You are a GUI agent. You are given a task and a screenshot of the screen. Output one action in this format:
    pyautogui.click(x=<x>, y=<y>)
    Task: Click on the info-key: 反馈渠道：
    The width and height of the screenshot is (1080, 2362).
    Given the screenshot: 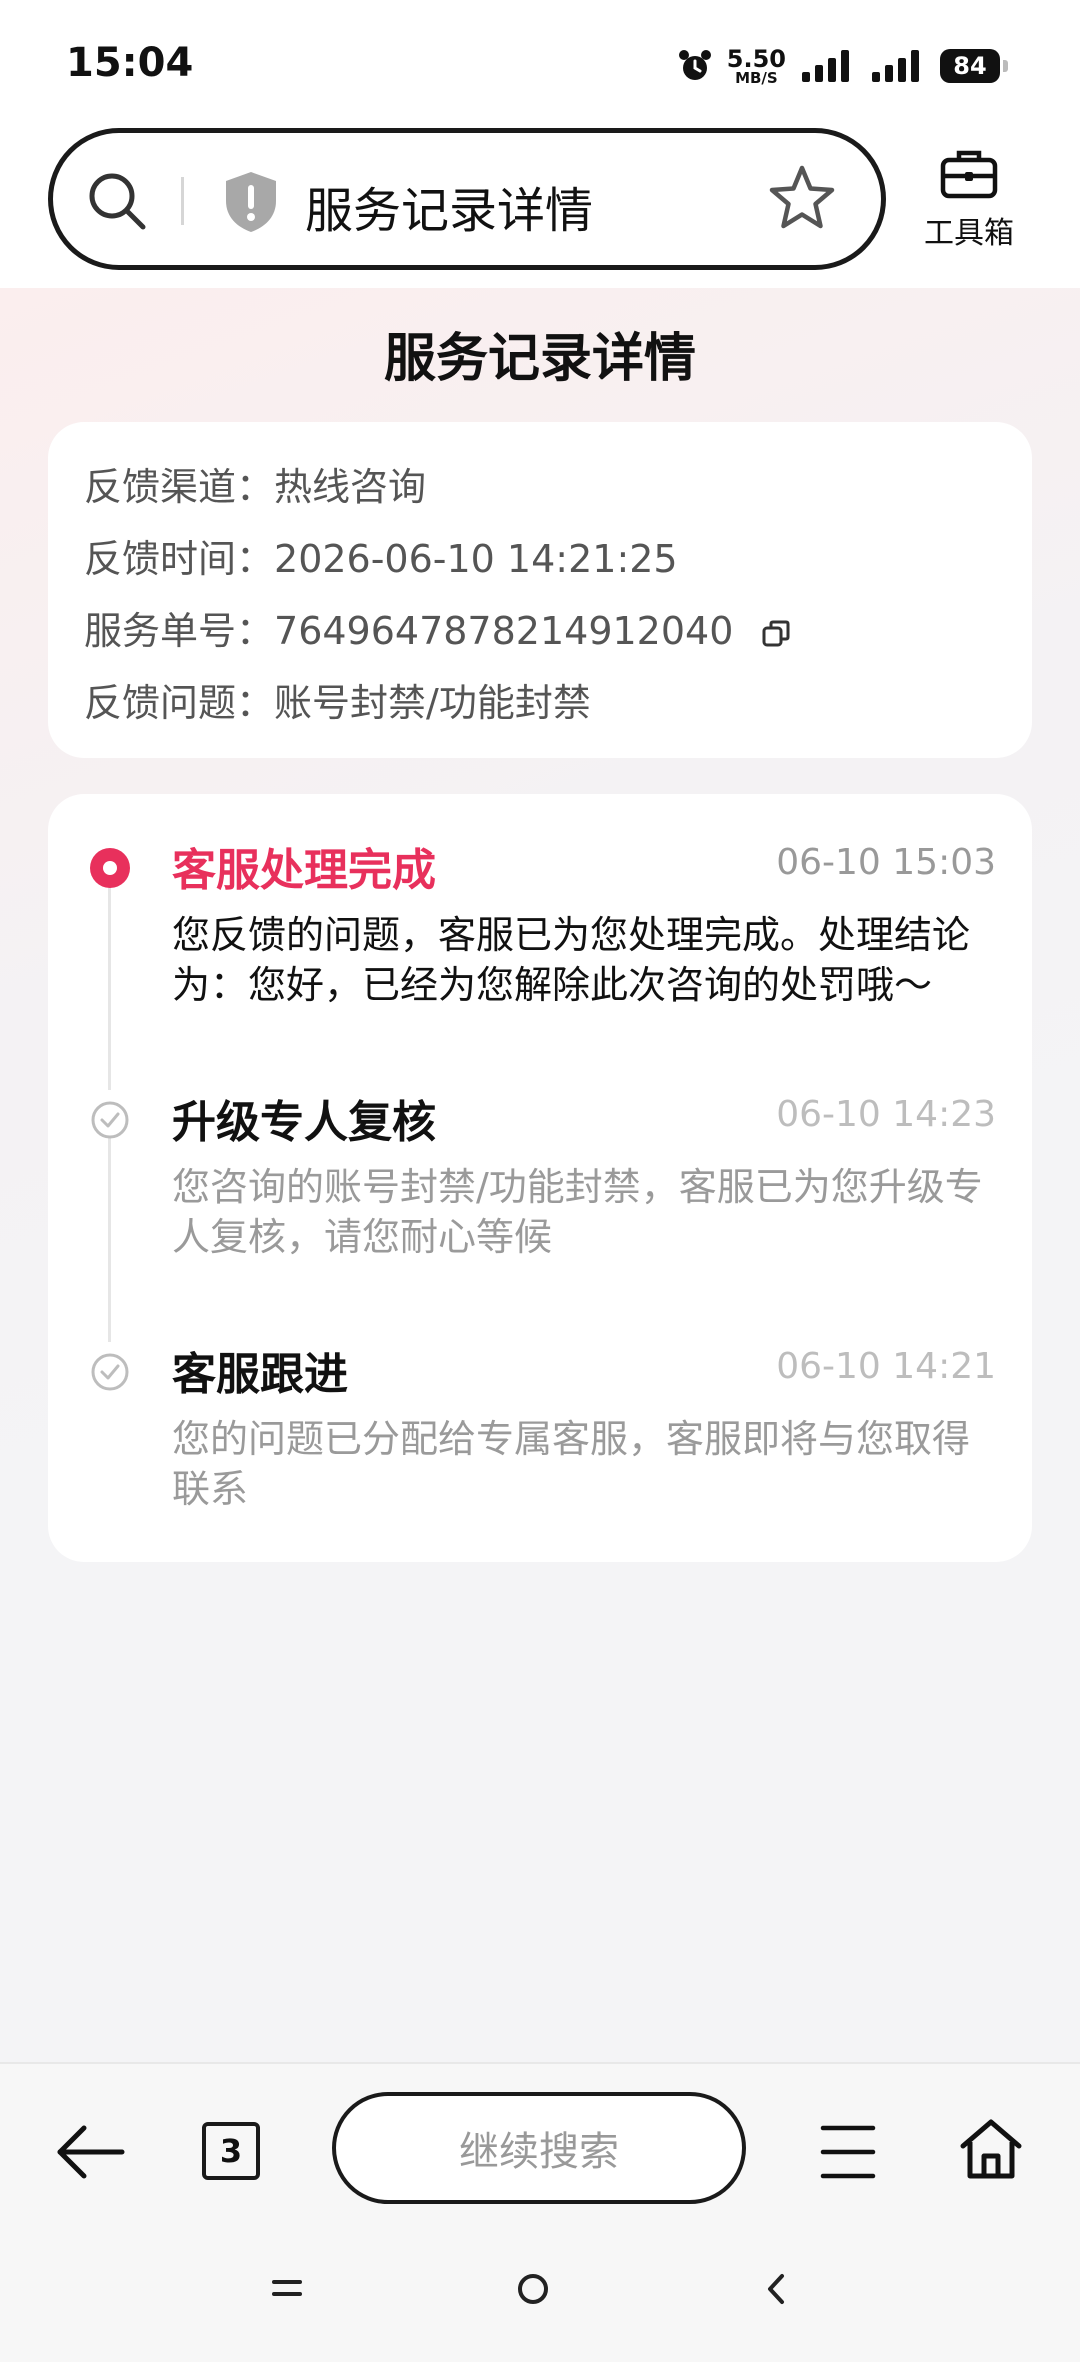 What is the action you would take?
    pyautogui.click(x=179, y=487)
    